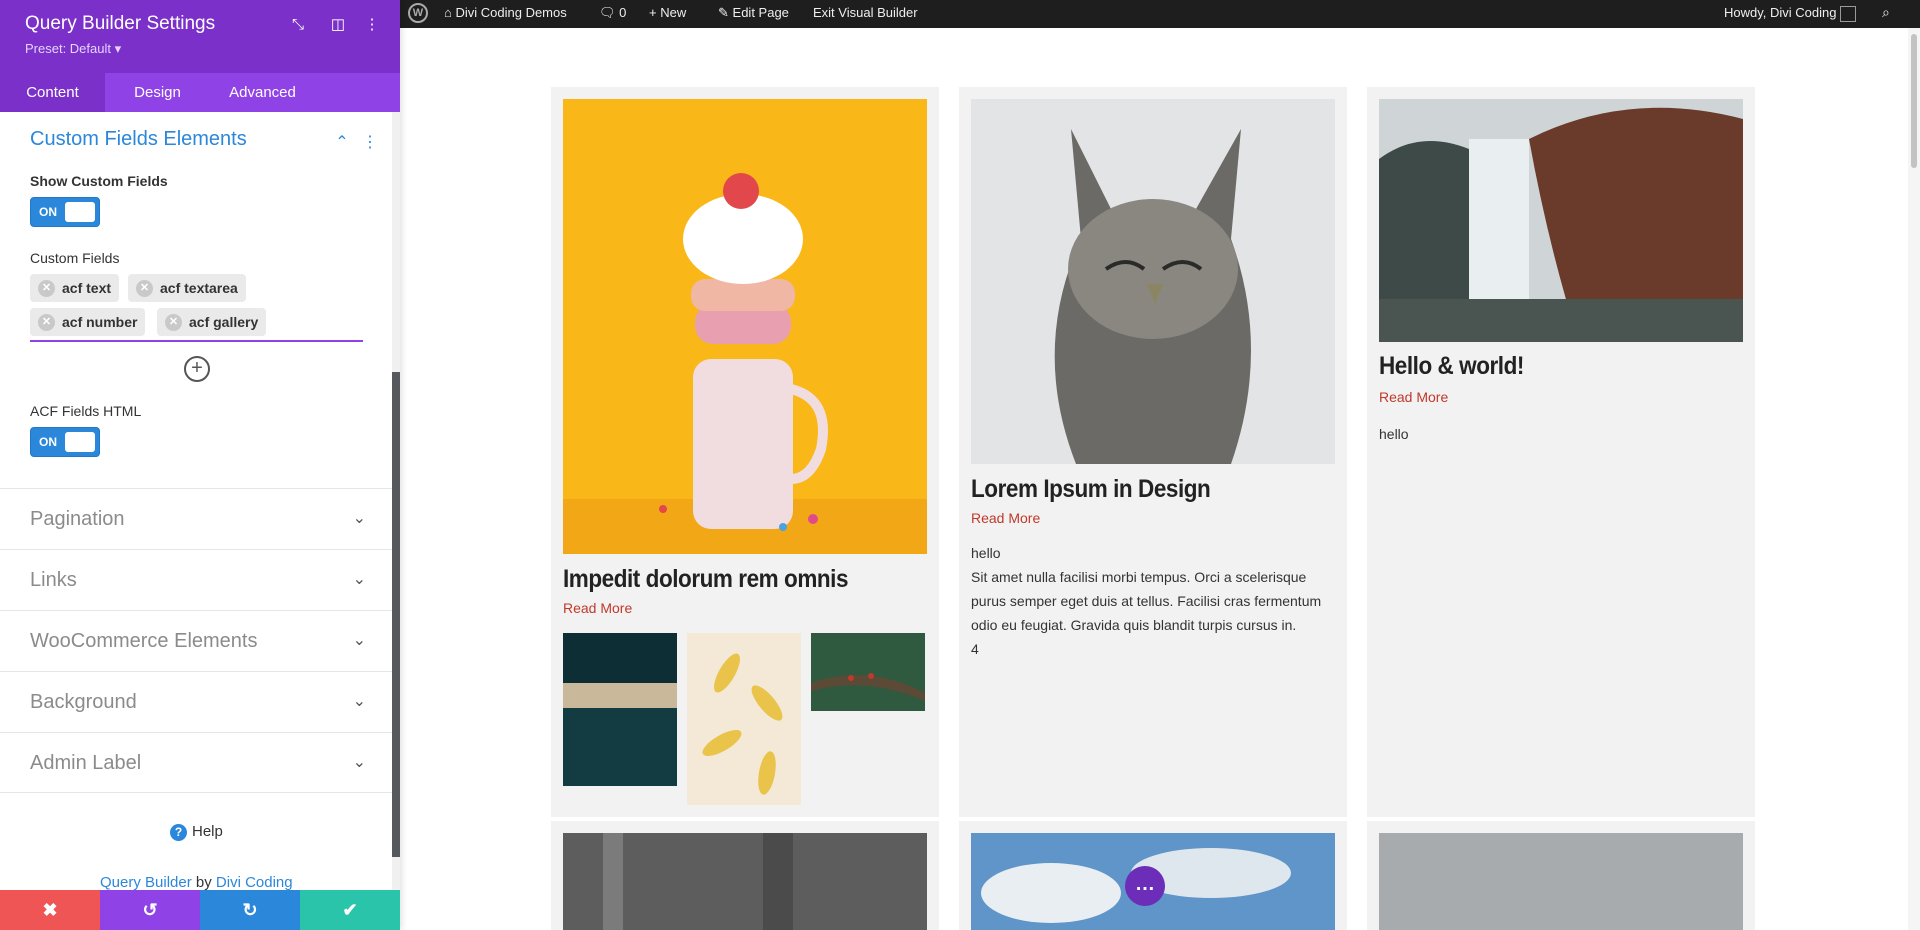 The image size is (1920, 930). I want to click on acf-fields-html-toggle: ON, so click(65, 442).